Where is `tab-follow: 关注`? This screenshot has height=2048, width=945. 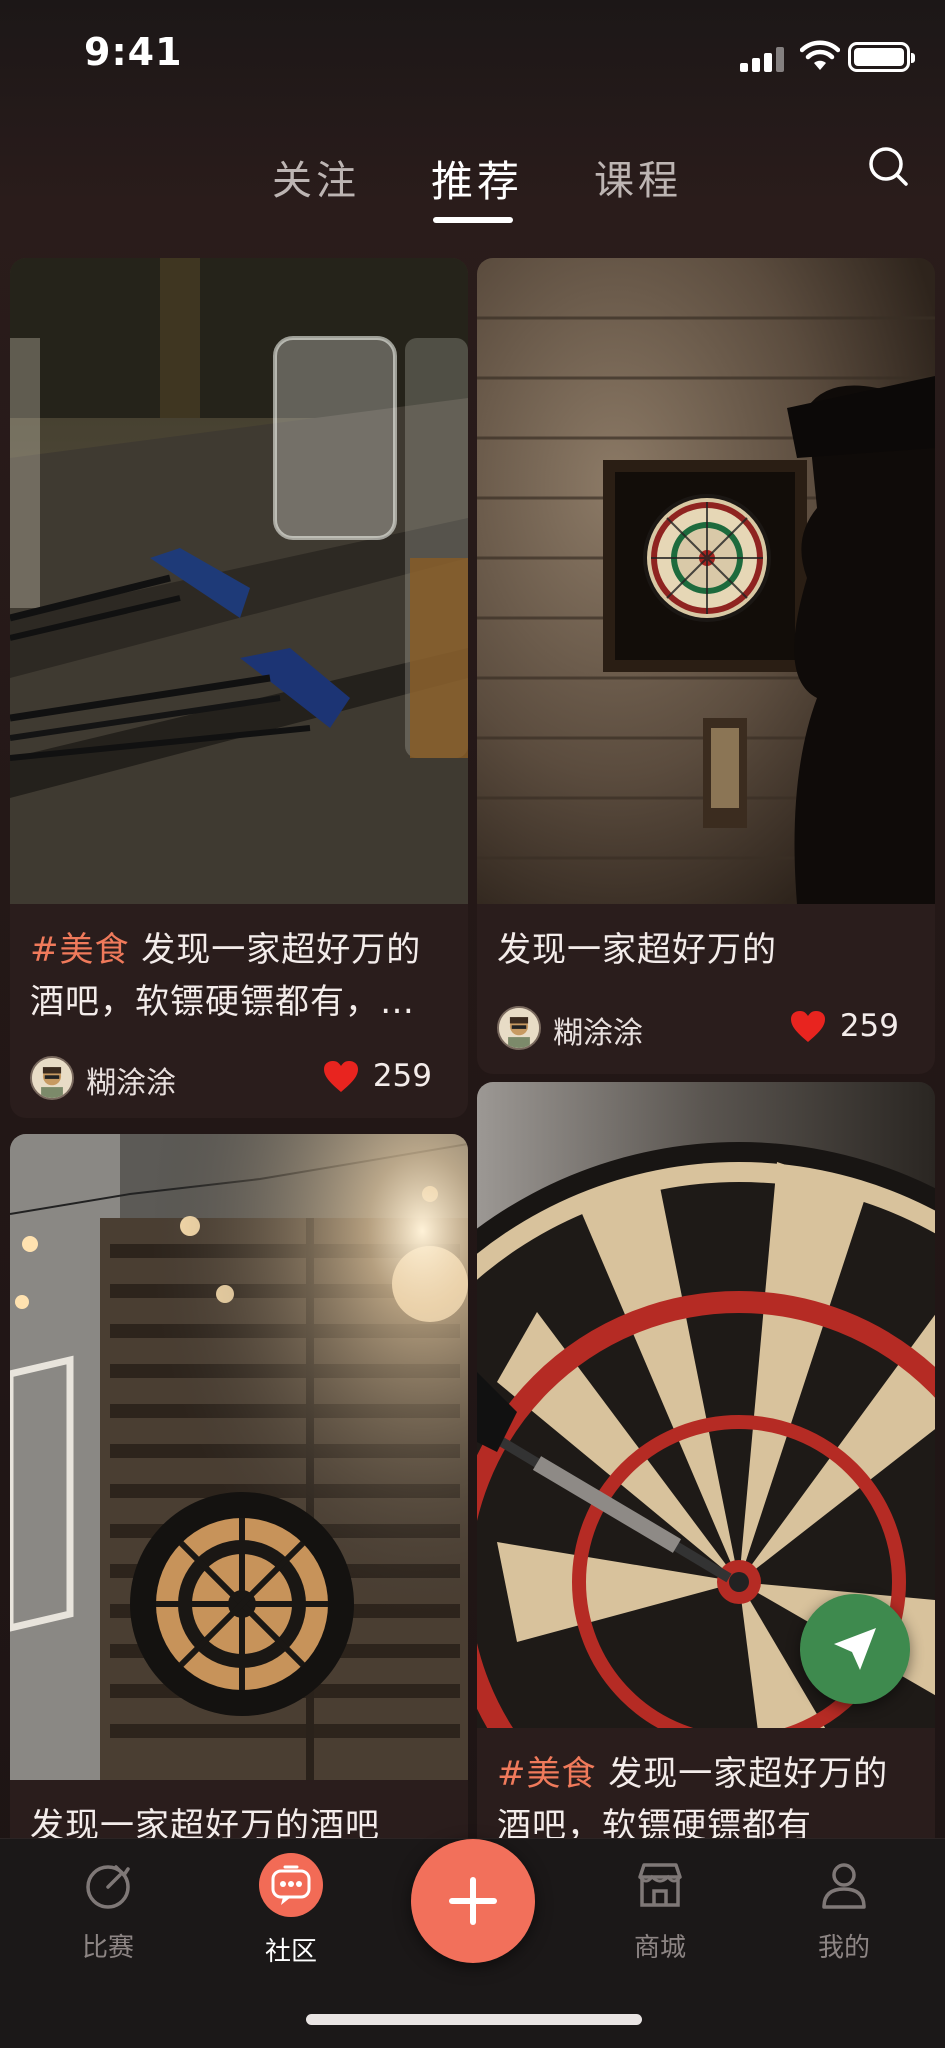
tab-follow: 关注 is located at coordinates (316, 177).